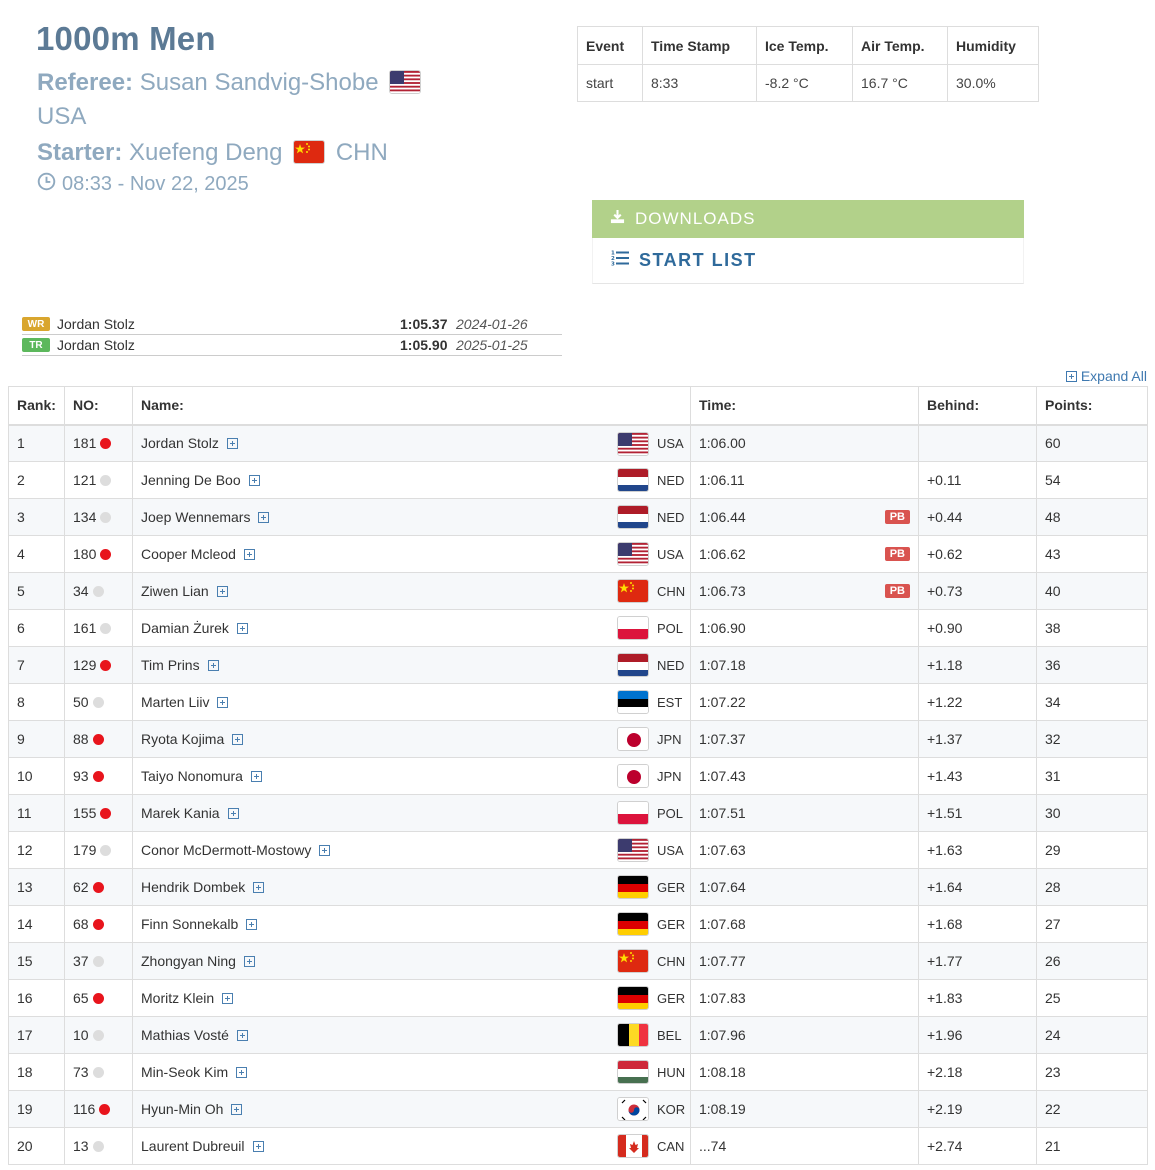  I want to click on result-row: 15 37 Zhongyan Ning CHN 1:07.77 +1.77 26, so click(578, 961).